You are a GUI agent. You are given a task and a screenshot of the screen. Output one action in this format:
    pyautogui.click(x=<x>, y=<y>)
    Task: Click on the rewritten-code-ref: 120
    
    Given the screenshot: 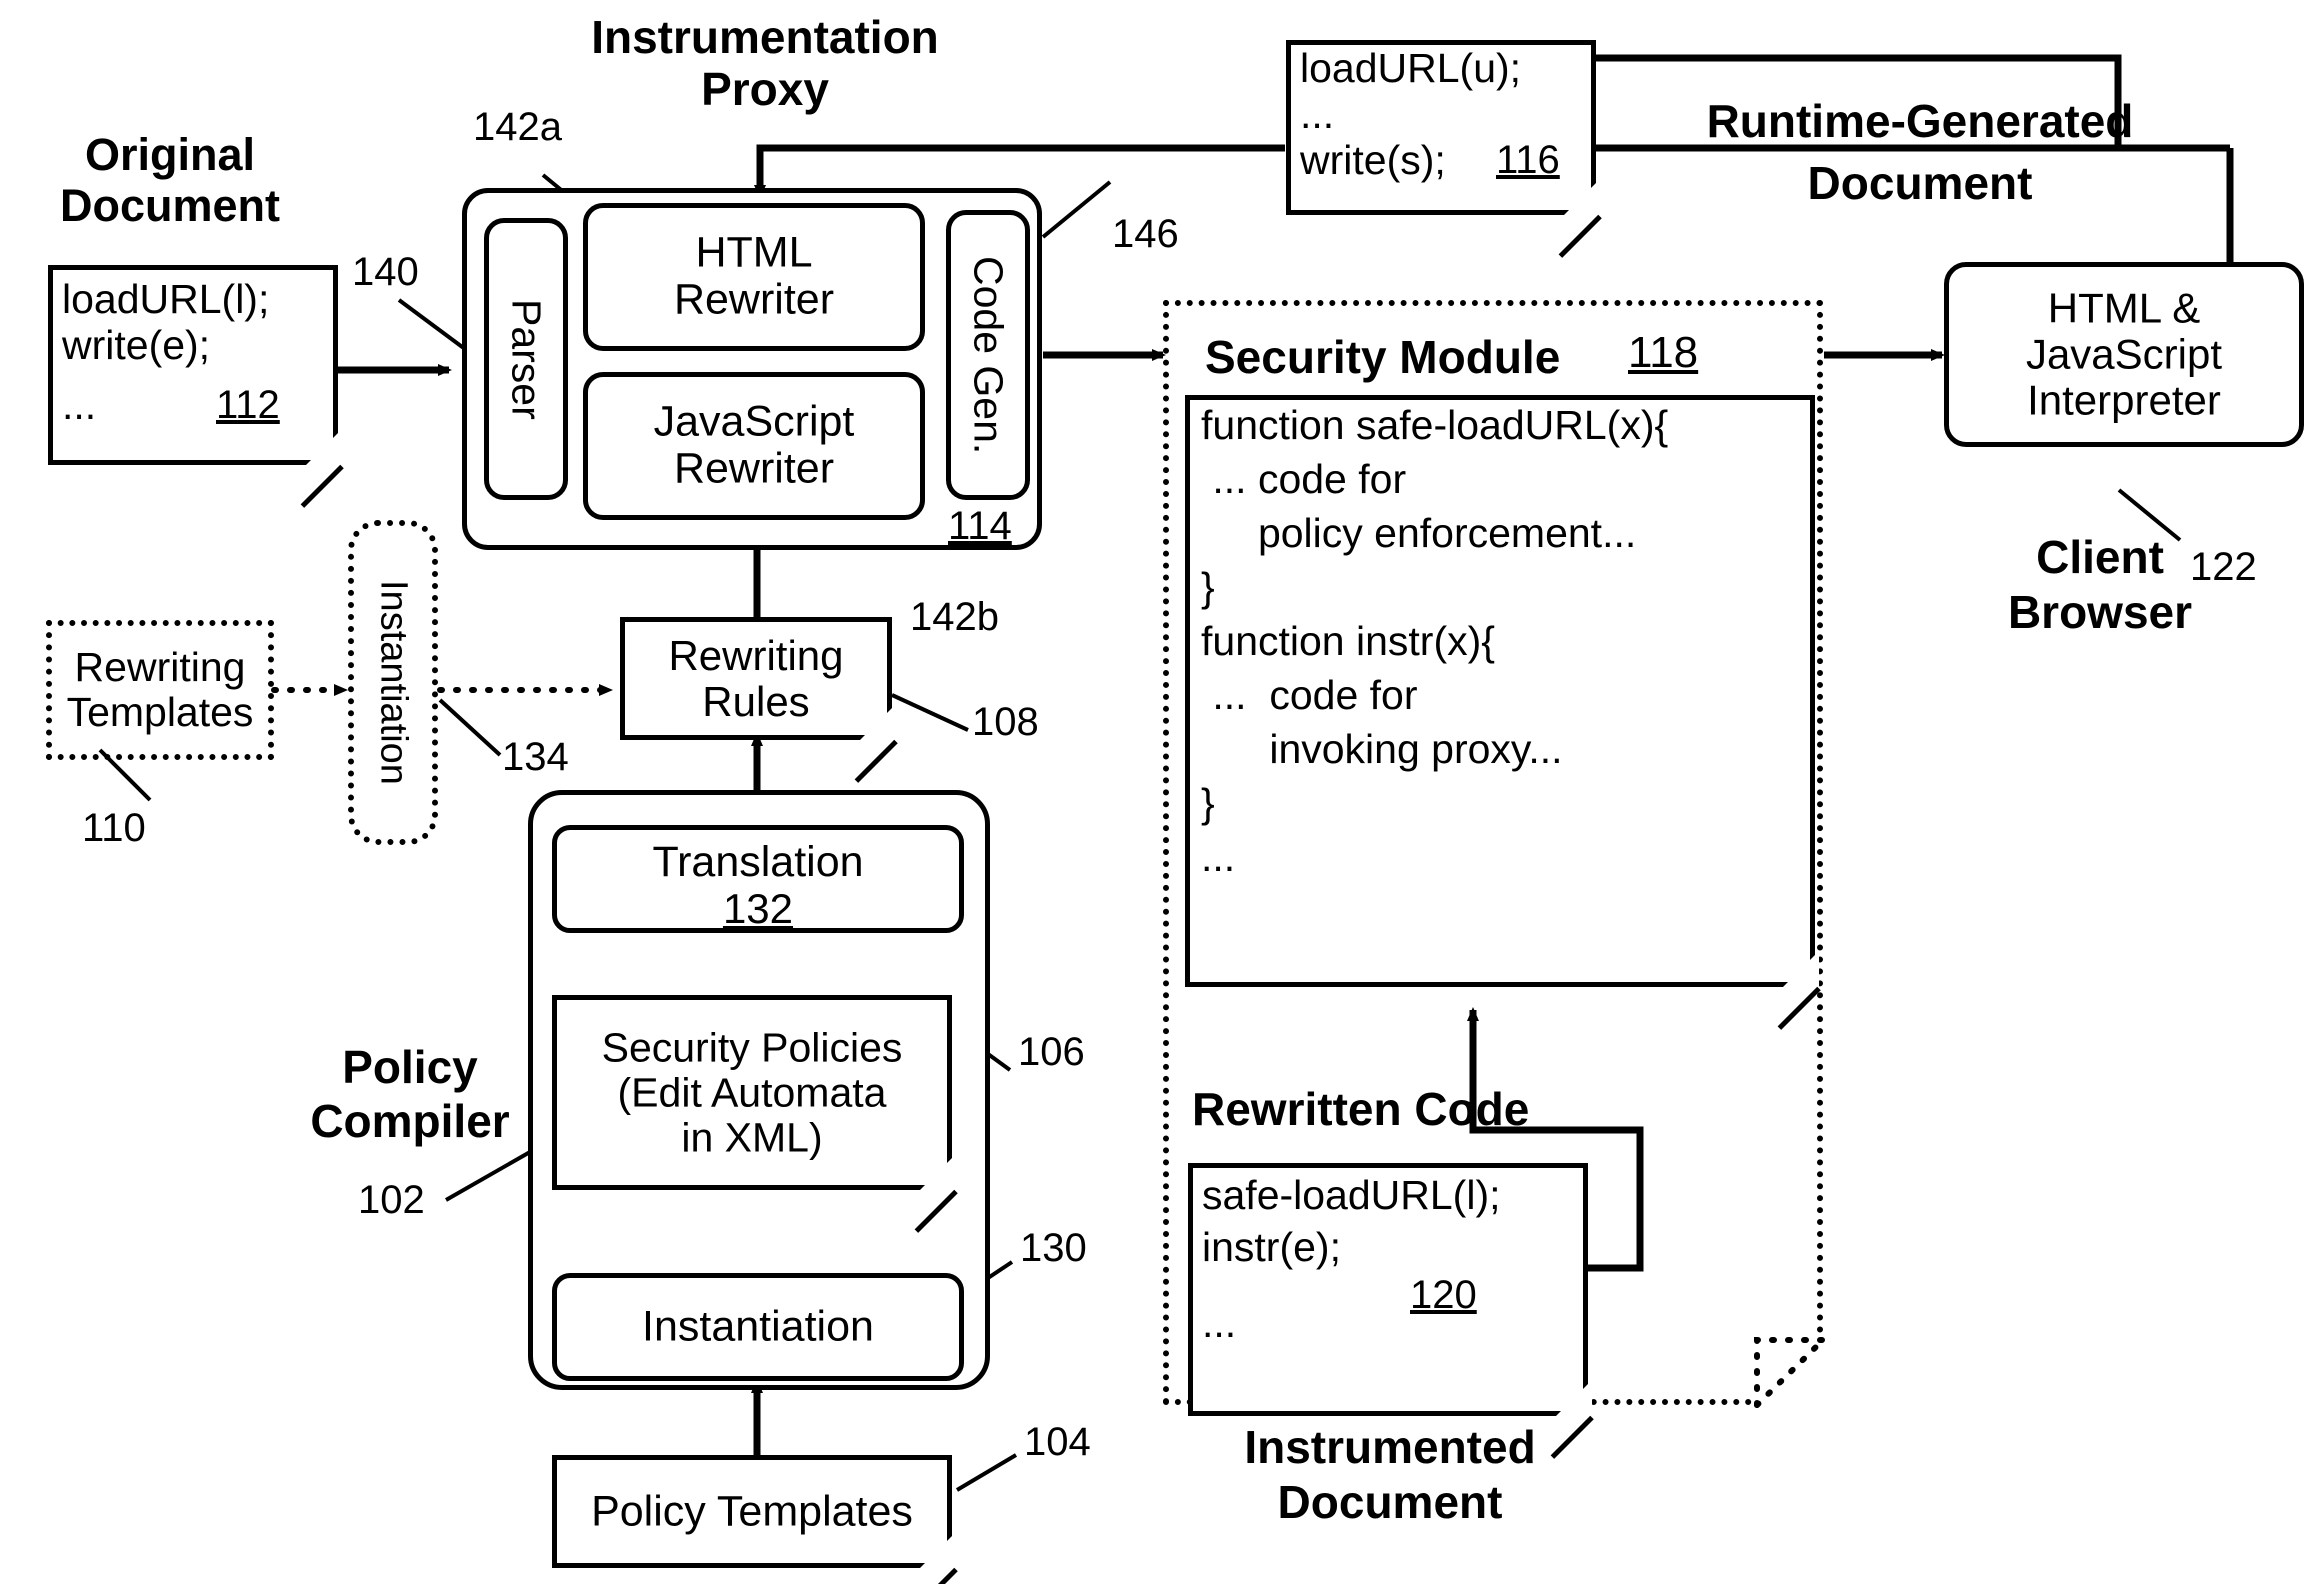 What is the action you would take?
    pyautogui.click(x=1443, y=1295)
    